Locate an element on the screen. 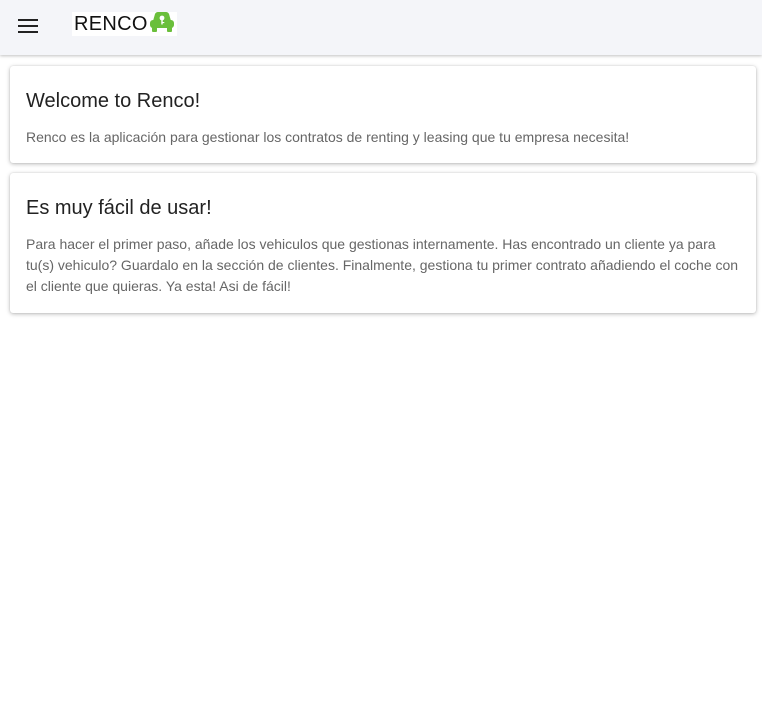  hamburger-menu-icon is located at coordinates (28, 28).